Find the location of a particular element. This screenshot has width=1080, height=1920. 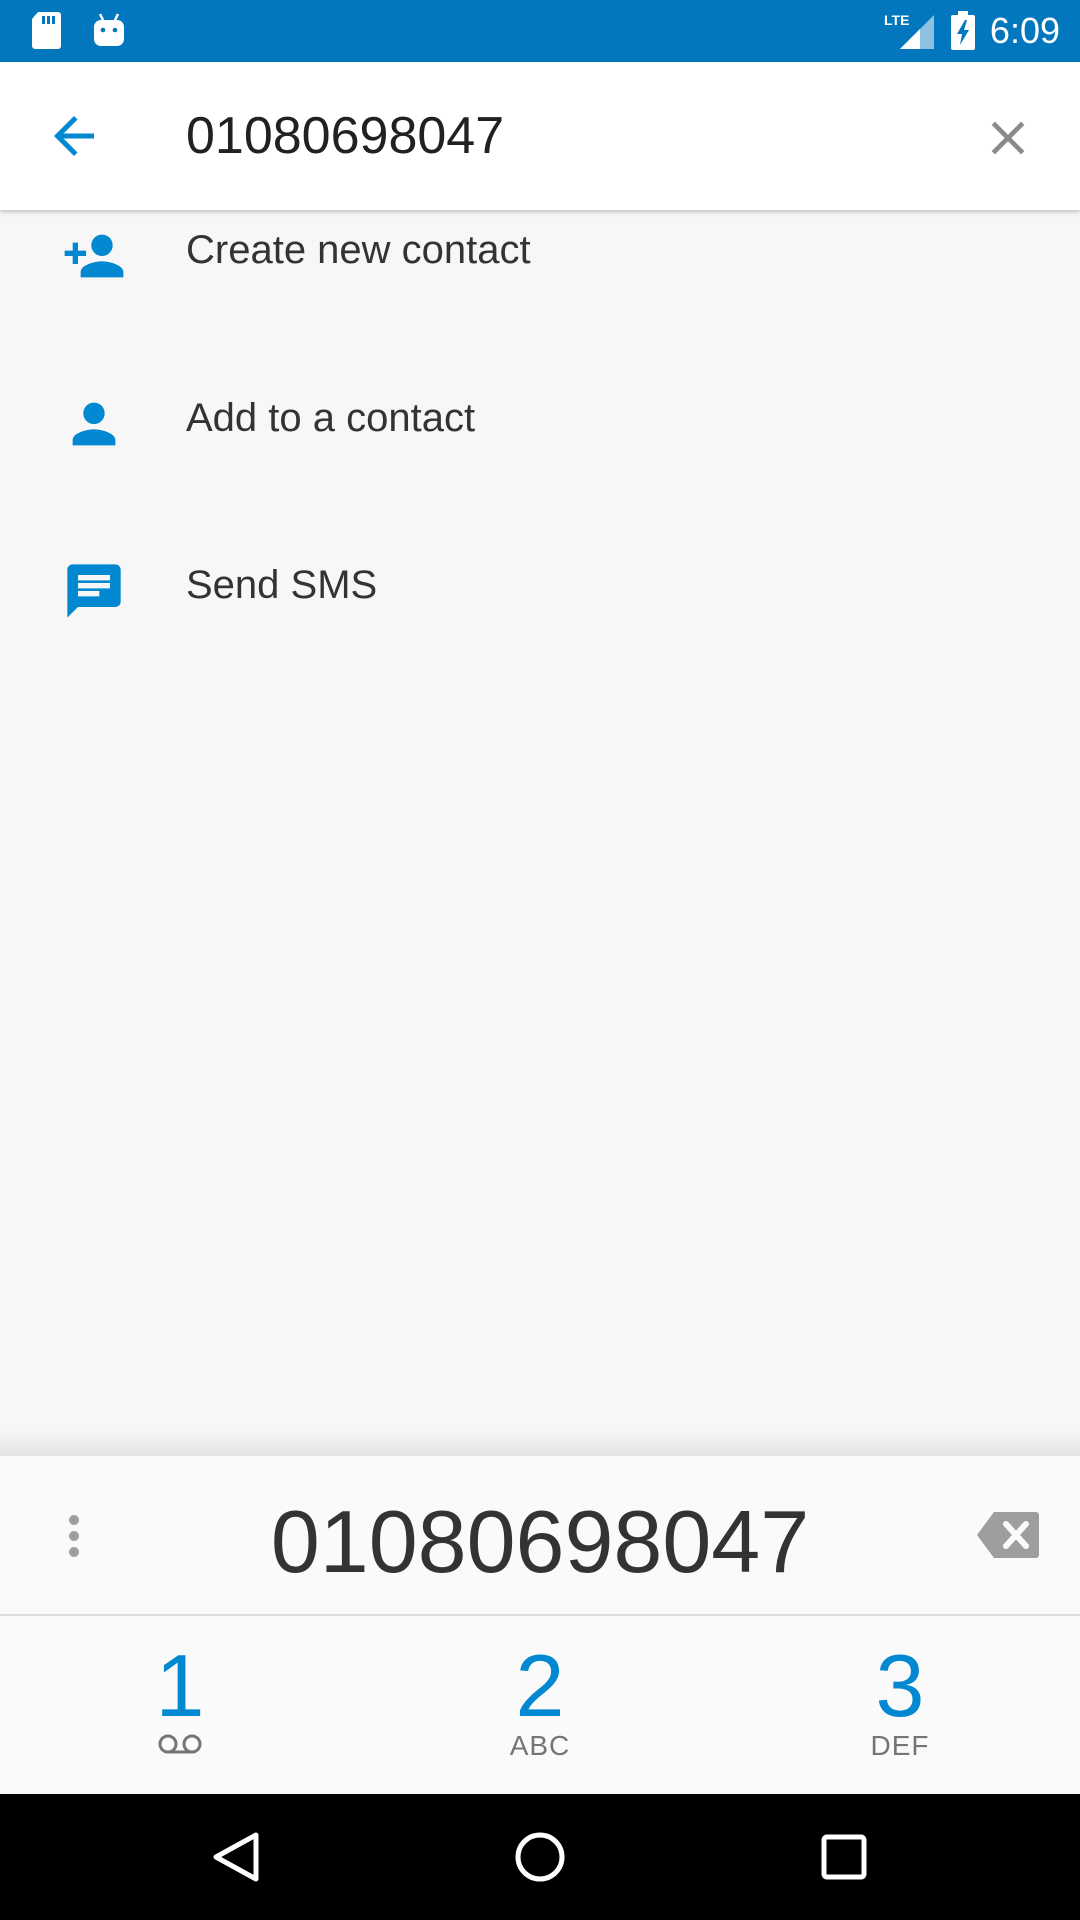

create-new-contact-label: Create new contact is located at coordinates (358, 250).